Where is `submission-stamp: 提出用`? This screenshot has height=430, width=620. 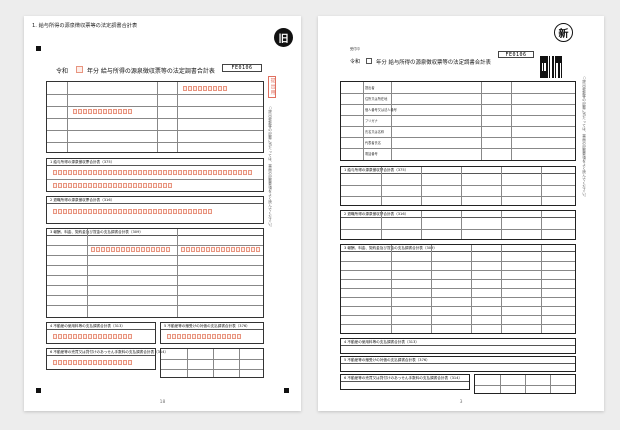
submission-stamp: 提出用 is located at coordinates (272, 87).